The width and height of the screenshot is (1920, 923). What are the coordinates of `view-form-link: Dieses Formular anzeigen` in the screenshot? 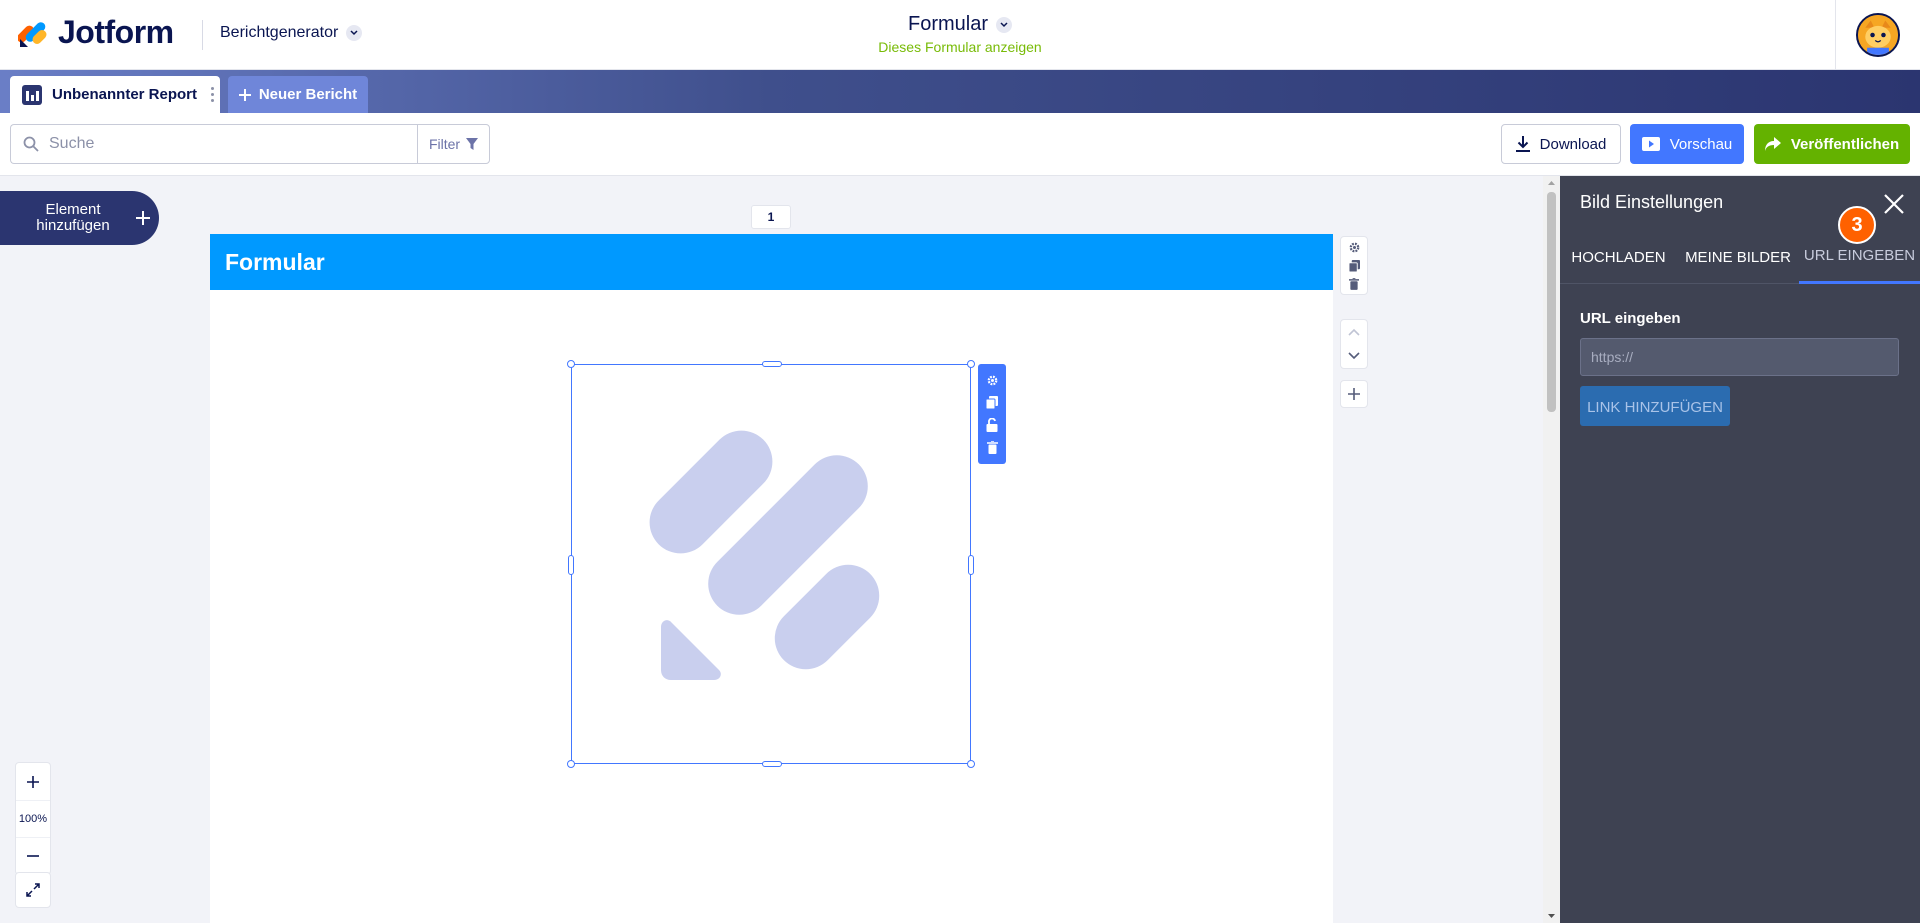 It's located at (960, 47).